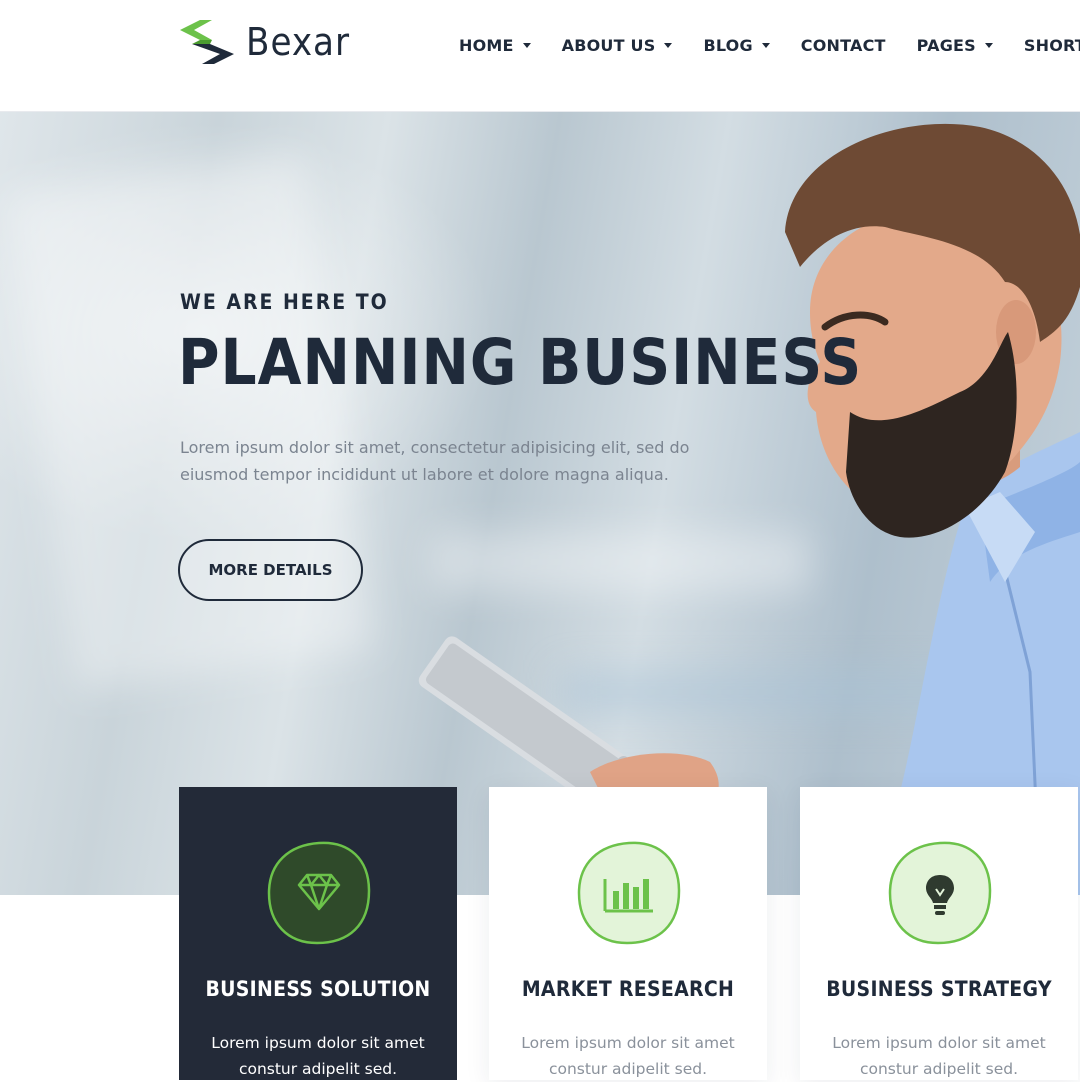 The height and width of the screenshot is (1082, 1080). Describe the element at coordinates (608, 45) in the screenshot. I see `nav-label: ABOUT US` at that location.